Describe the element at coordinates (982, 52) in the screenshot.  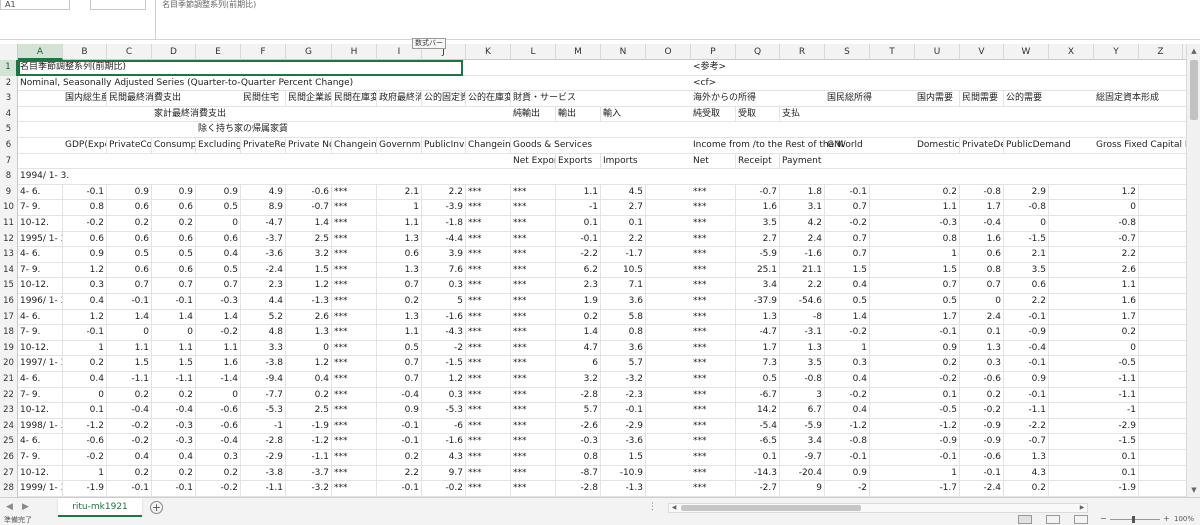
I see `column-header-v: V` at that location.